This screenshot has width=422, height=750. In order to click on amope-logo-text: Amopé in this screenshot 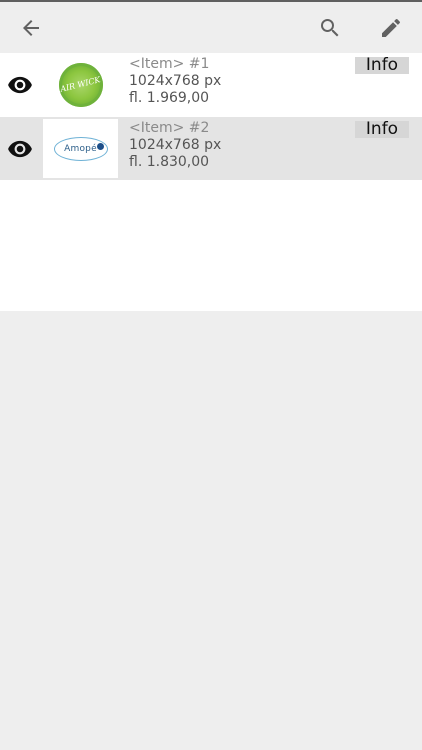, I will do `click(80, 148)`.